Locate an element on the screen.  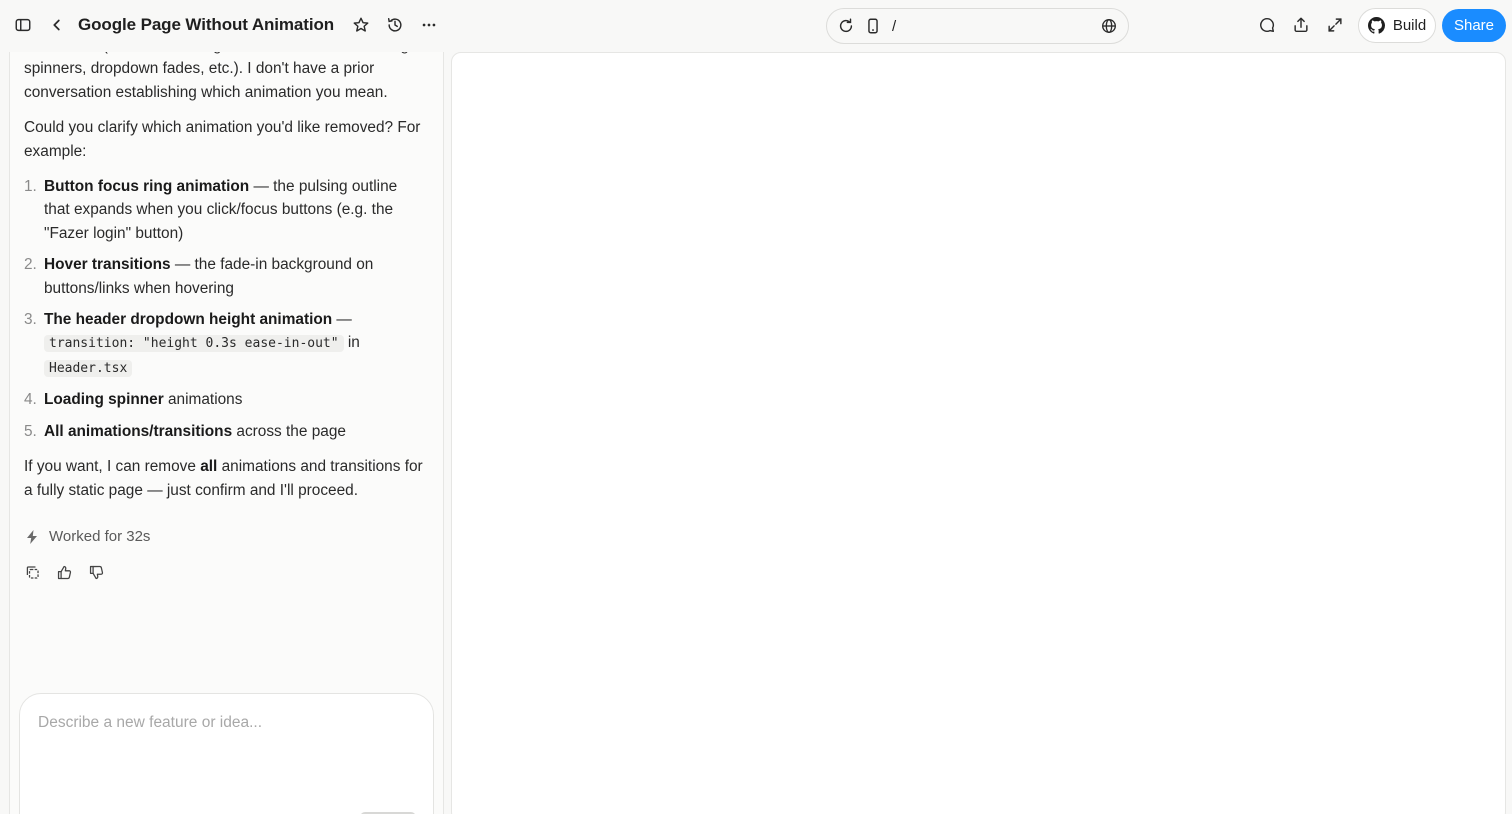
url-path: / is located at coordinates (894, 26).